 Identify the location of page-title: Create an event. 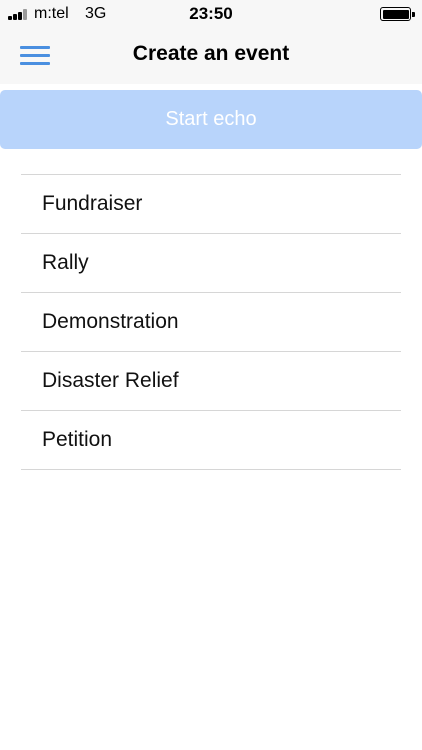
(211, 53).